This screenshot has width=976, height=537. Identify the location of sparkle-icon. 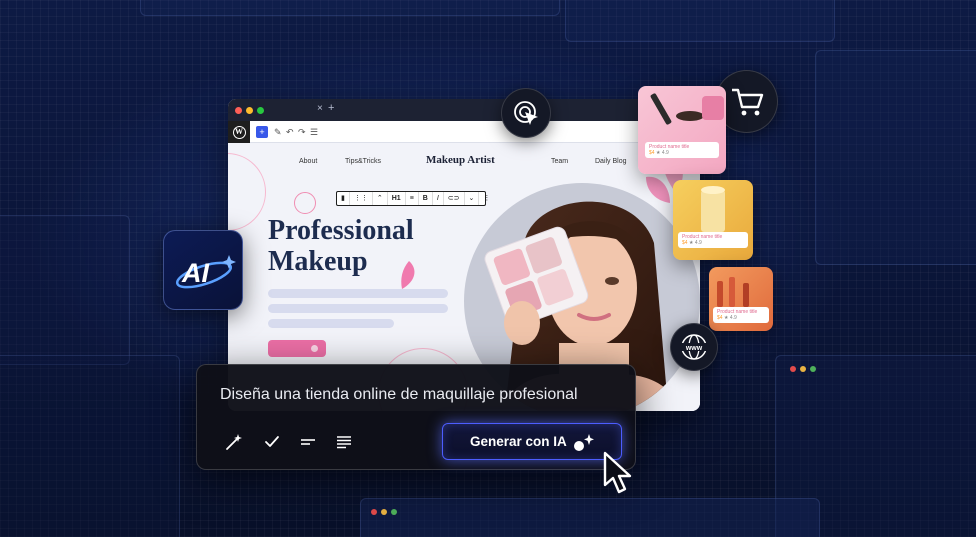
(584, 442).